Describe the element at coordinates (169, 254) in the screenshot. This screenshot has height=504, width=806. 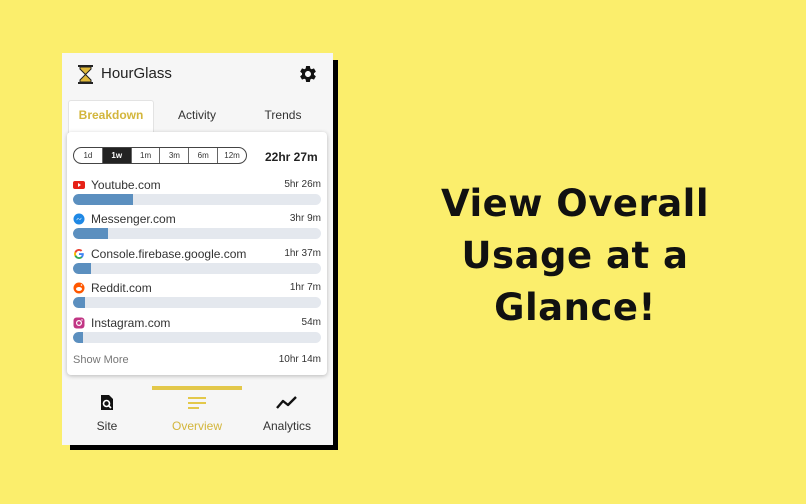
I see `site-name: Console.firebase.google.com` at that location.